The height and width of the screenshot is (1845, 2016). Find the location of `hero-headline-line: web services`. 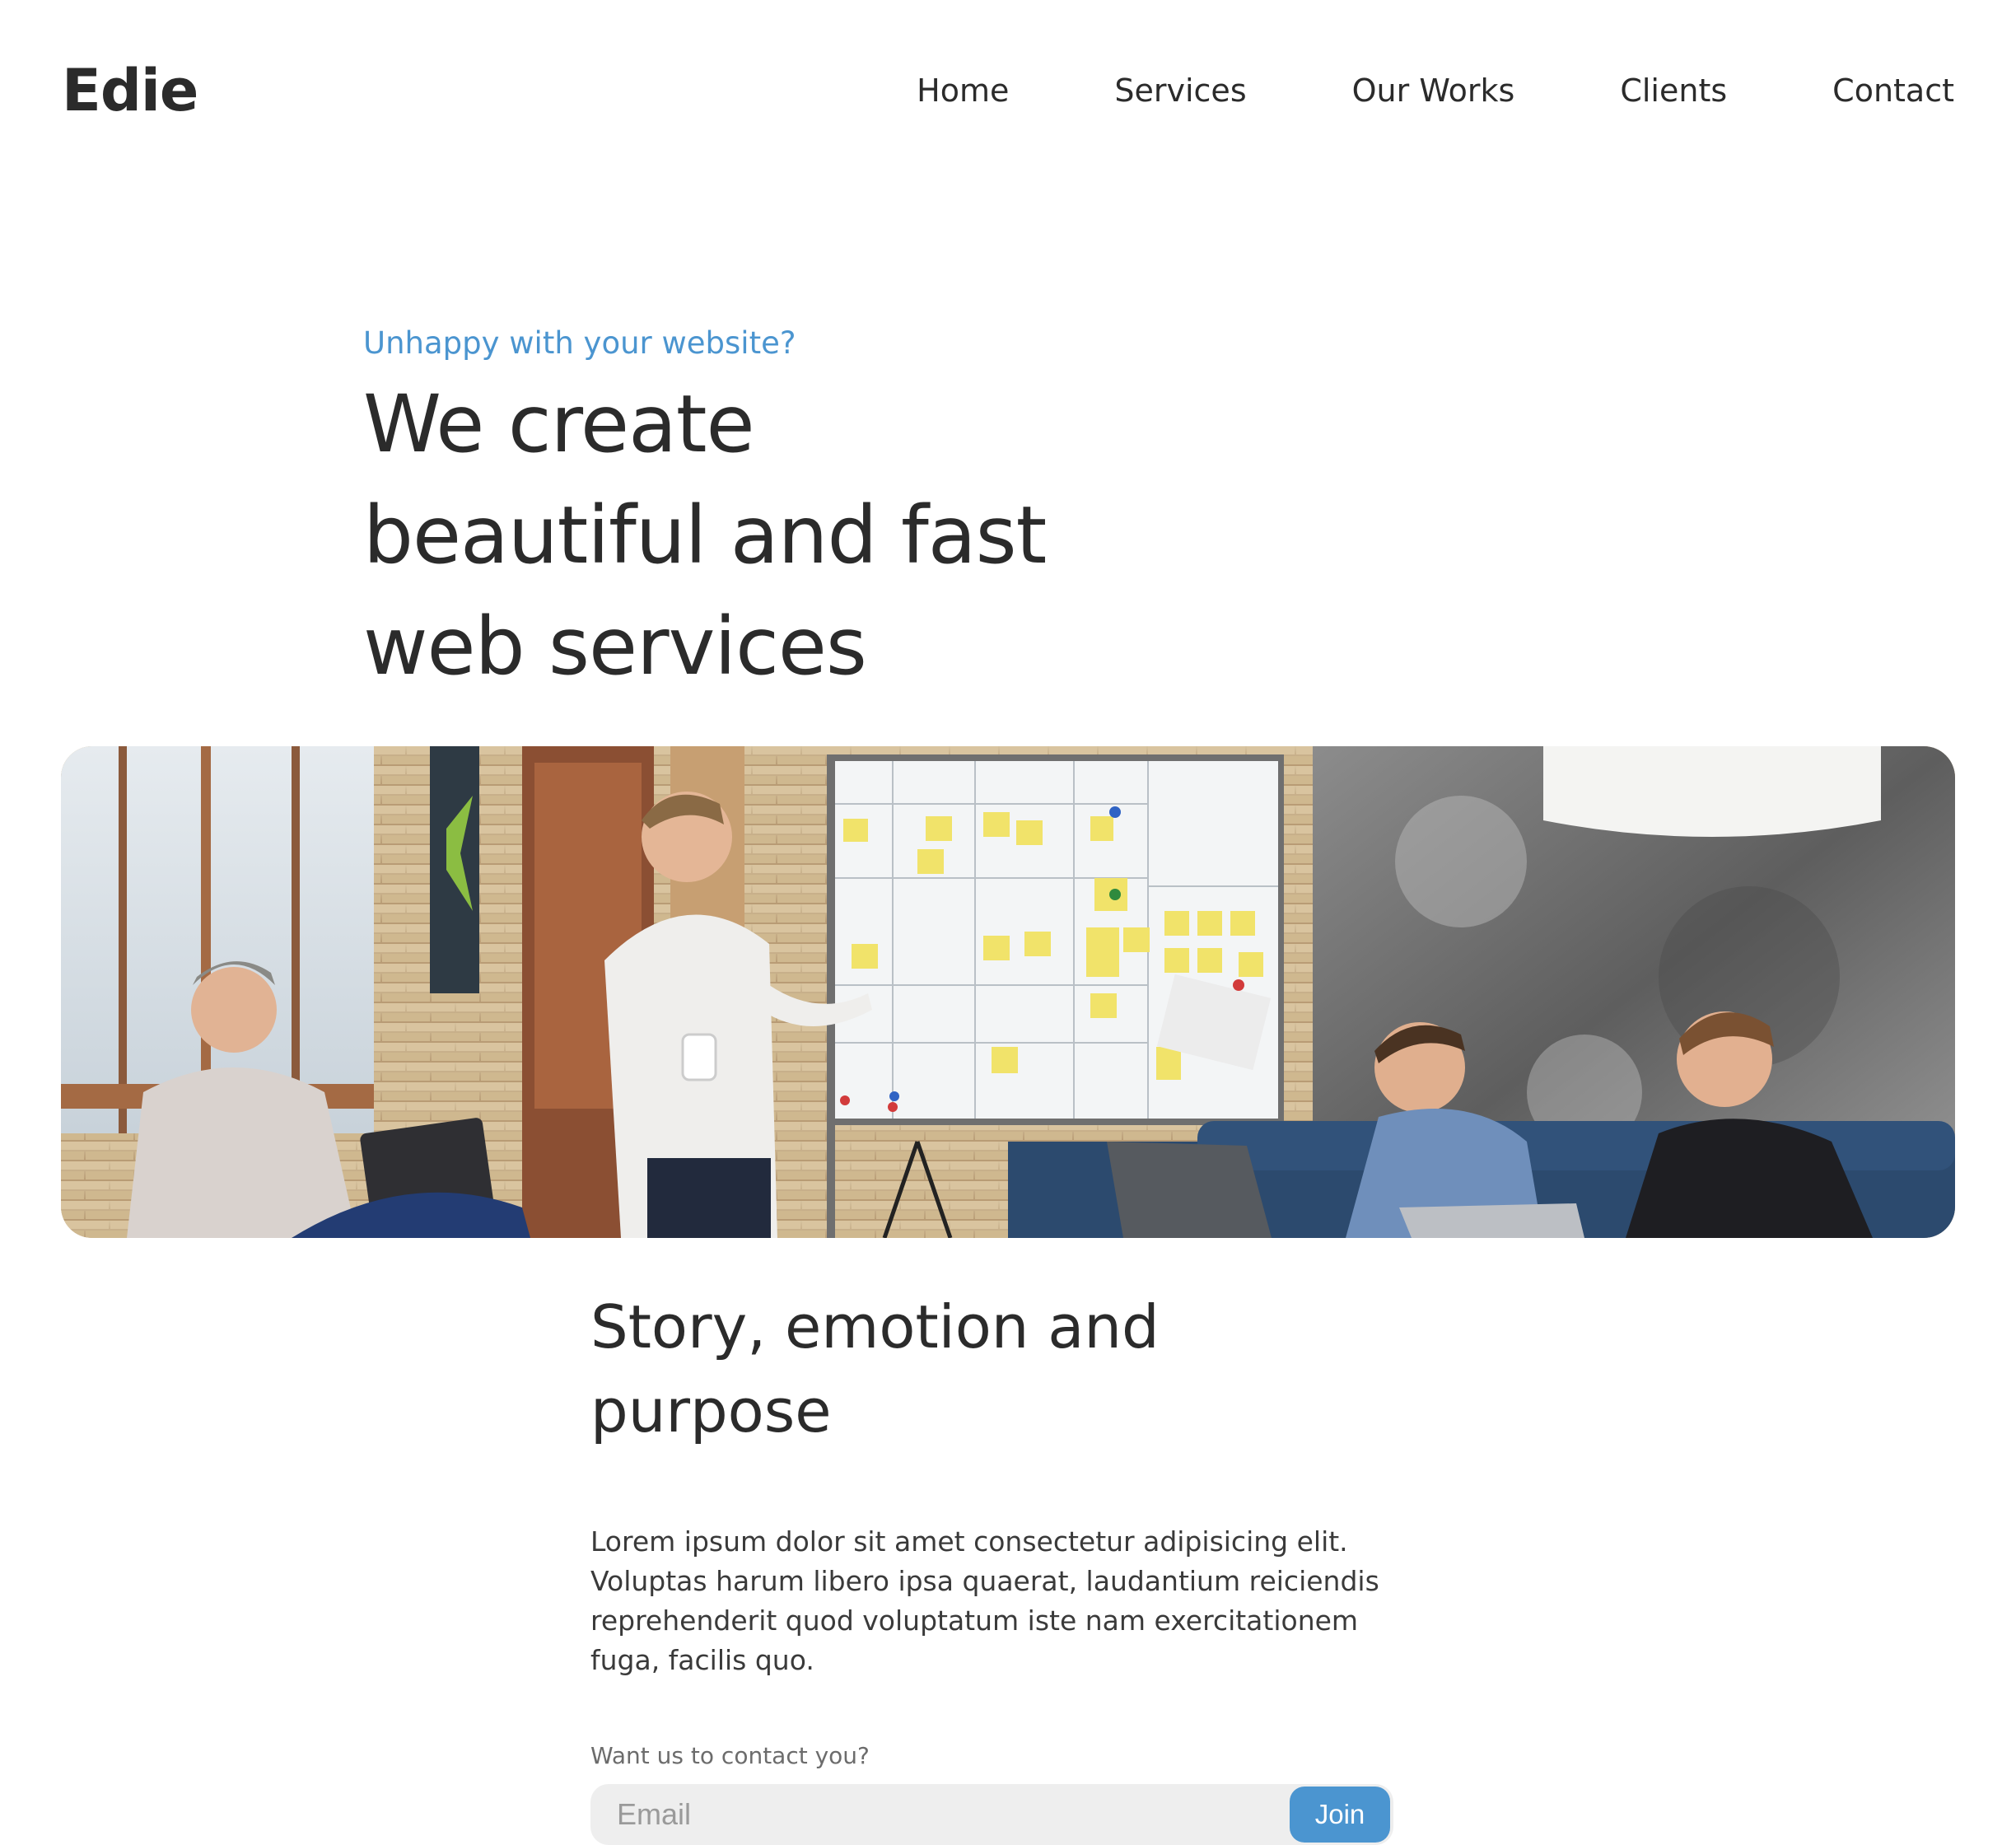

hero-headline-line: web services is located at coordinates (615, 646).